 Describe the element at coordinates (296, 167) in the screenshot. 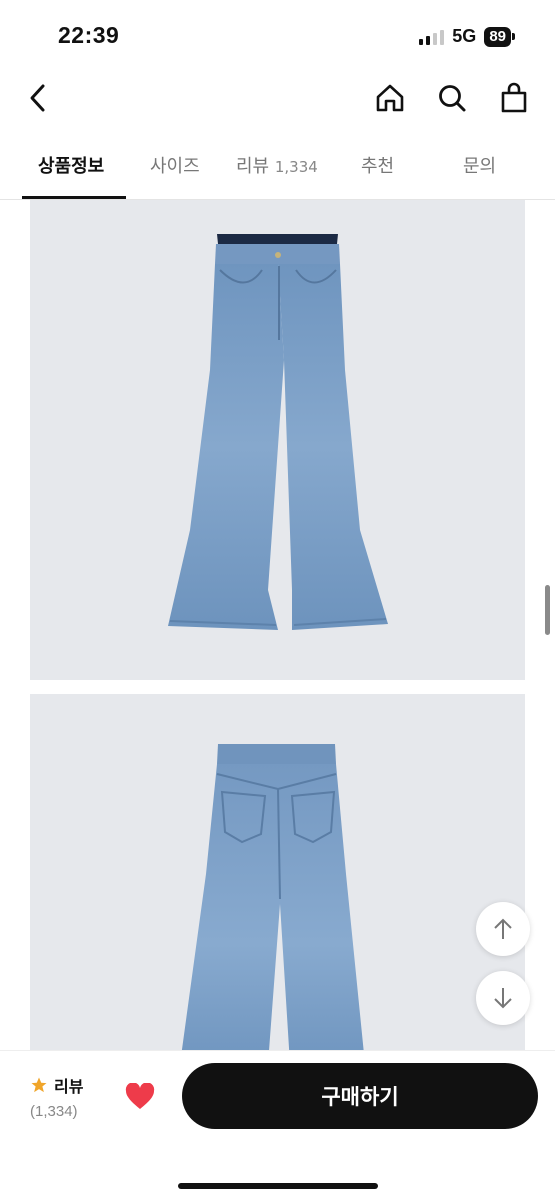

I see `tab-review-count: 1,334` at that location.